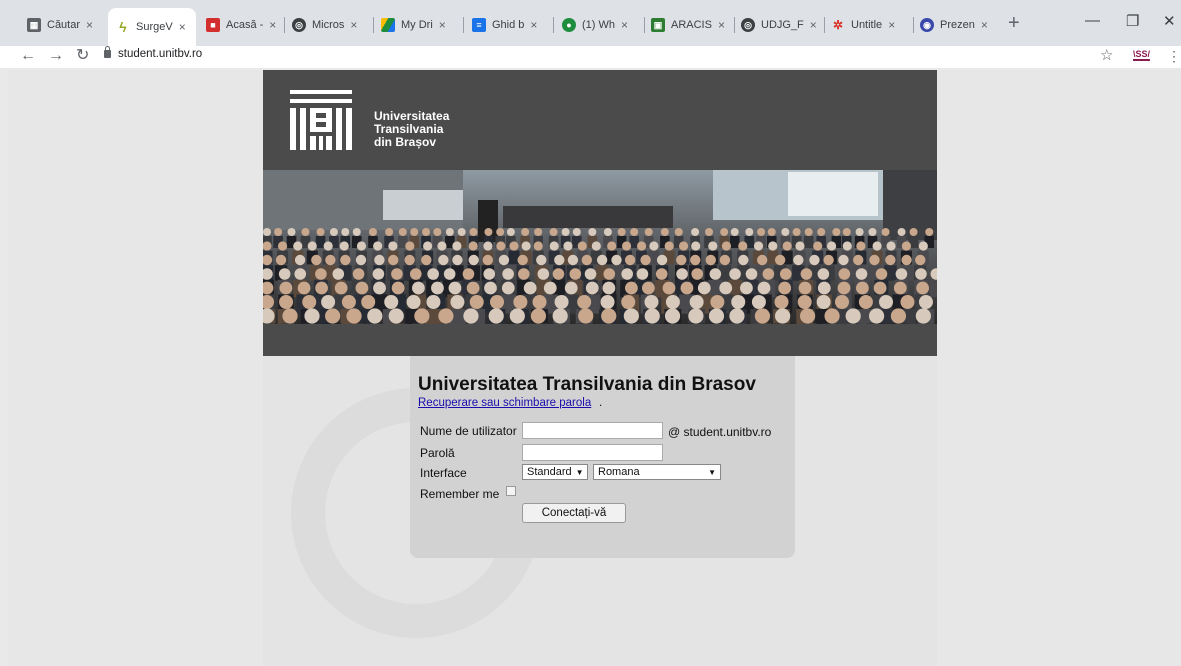 The height and width of the screenshot is (666, 1181). I want to click on recover-password-link: Recuperare sau schimbare parola, so click(504, 403).